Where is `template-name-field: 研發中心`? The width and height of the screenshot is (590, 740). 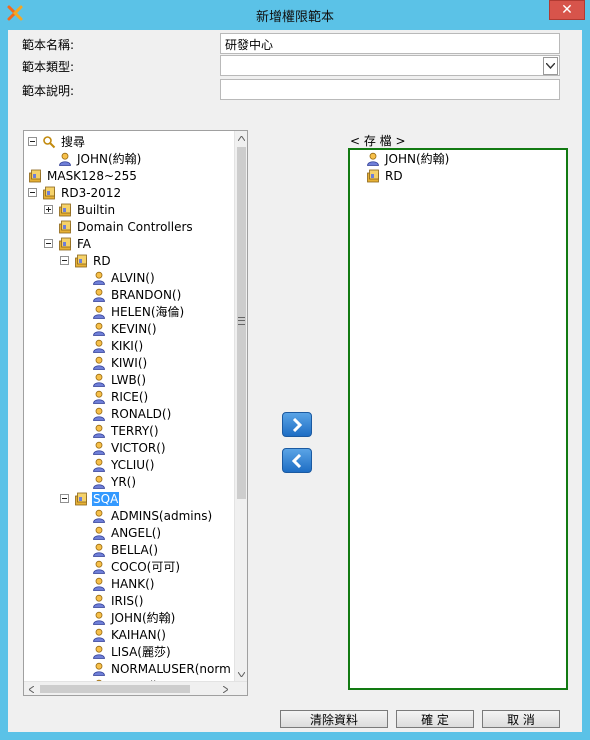 template-name-field: 研發中心 is located at coordinates (390, 43).